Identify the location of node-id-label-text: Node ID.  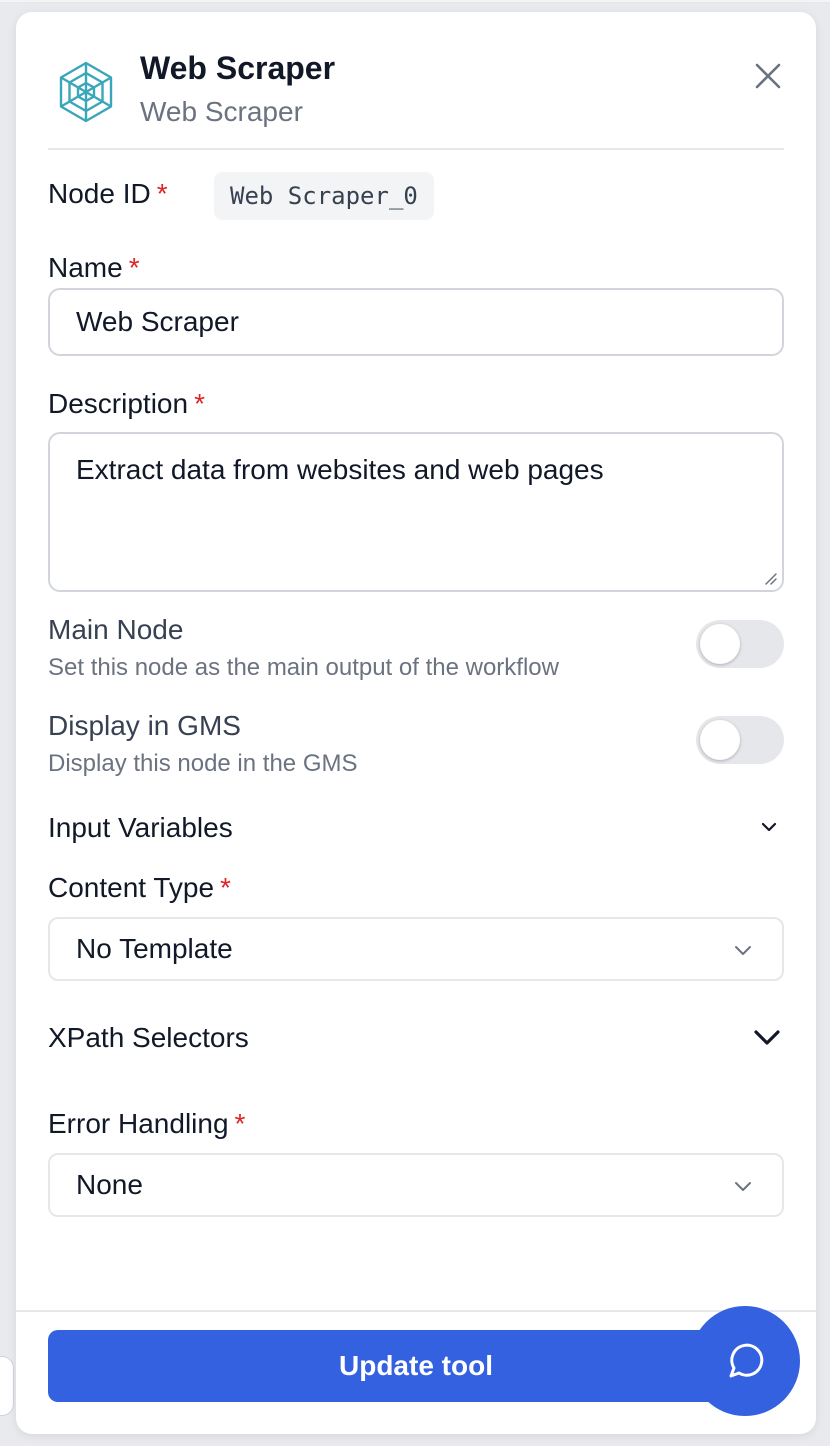
(99, 193).